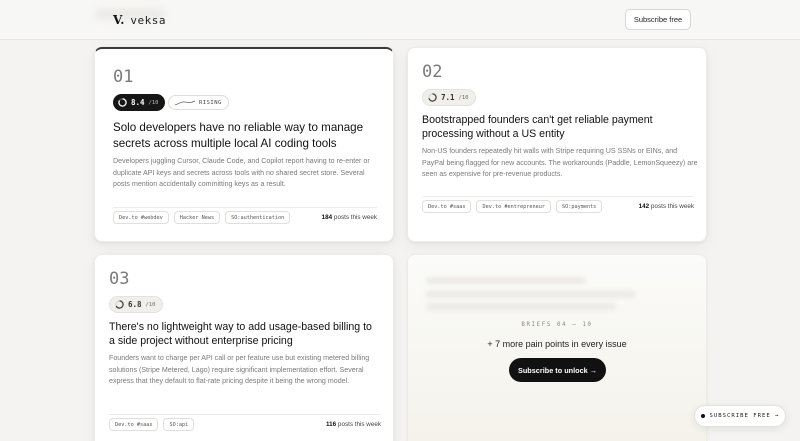 The image size is (800, 441). What do you see at coordinates (185, 102) in the screenshot?
I see `trend-line-icon` at bounding box center [185, 102].